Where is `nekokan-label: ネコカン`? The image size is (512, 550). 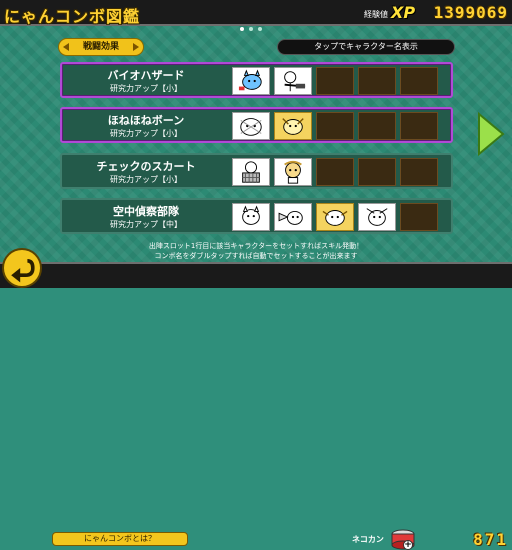 nekokan-label: ネコカン is located at coordinates (368, 539).